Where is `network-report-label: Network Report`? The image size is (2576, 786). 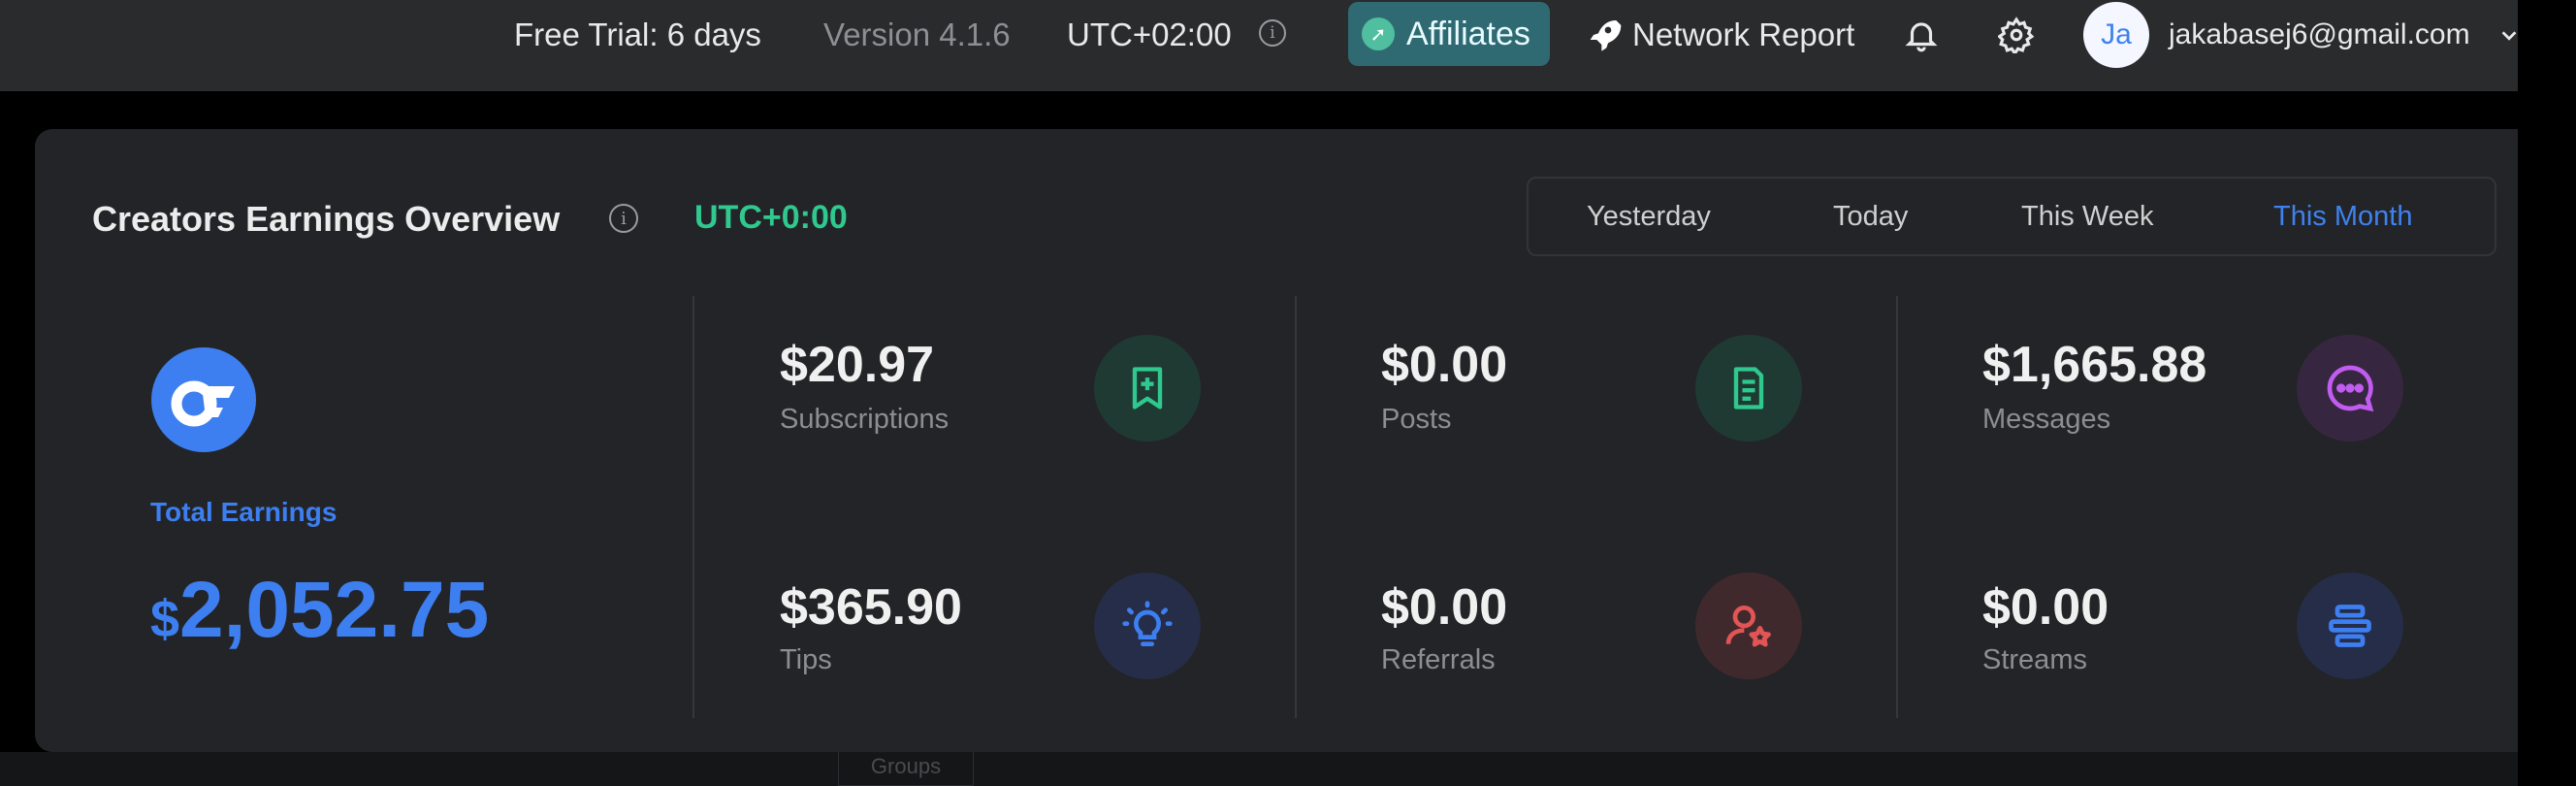 network-report-label: Network Report is located at coordinates (1743, 34).